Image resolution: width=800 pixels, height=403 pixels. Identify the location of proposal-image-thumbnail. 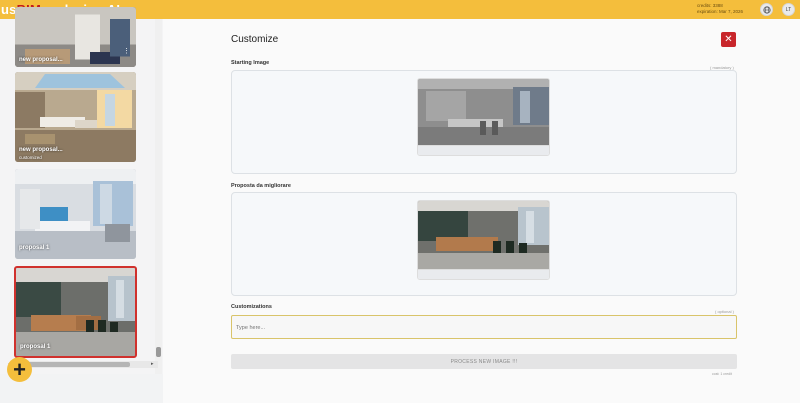
(483, 235).